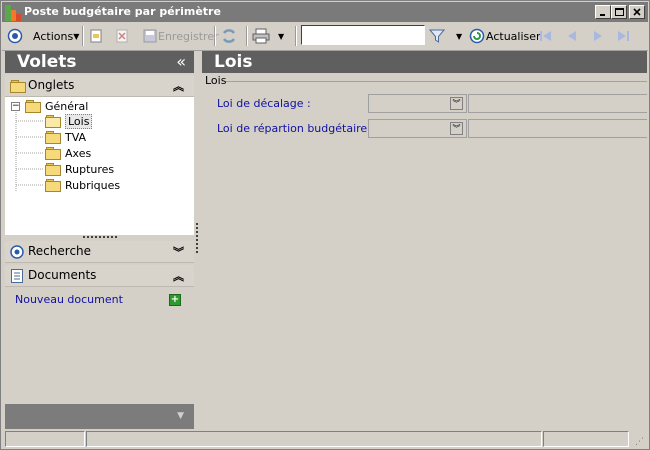 Image resolution: width=650 pixels, height=450 pixels. I want to click on next-record-button, so click(598, 36).